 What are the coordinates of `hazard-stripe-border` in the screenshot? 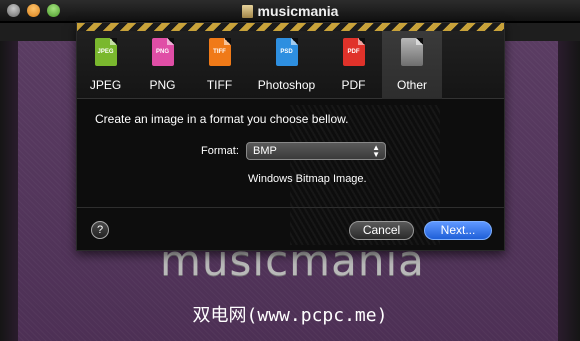 It's located at (290, 27).